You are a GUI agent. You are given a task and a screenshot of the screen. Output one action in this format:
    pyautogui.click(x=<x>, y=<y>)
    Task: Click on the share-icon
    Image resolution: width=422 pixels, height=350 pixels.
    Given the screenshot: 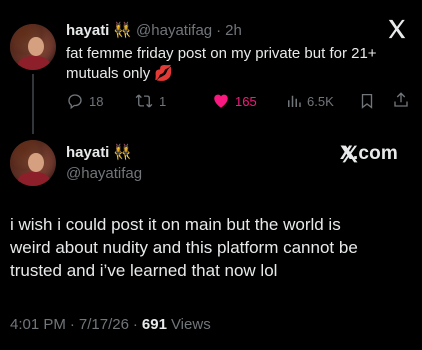 What is the action you would take?
    pyautogui.click(x=401, y=100)
    